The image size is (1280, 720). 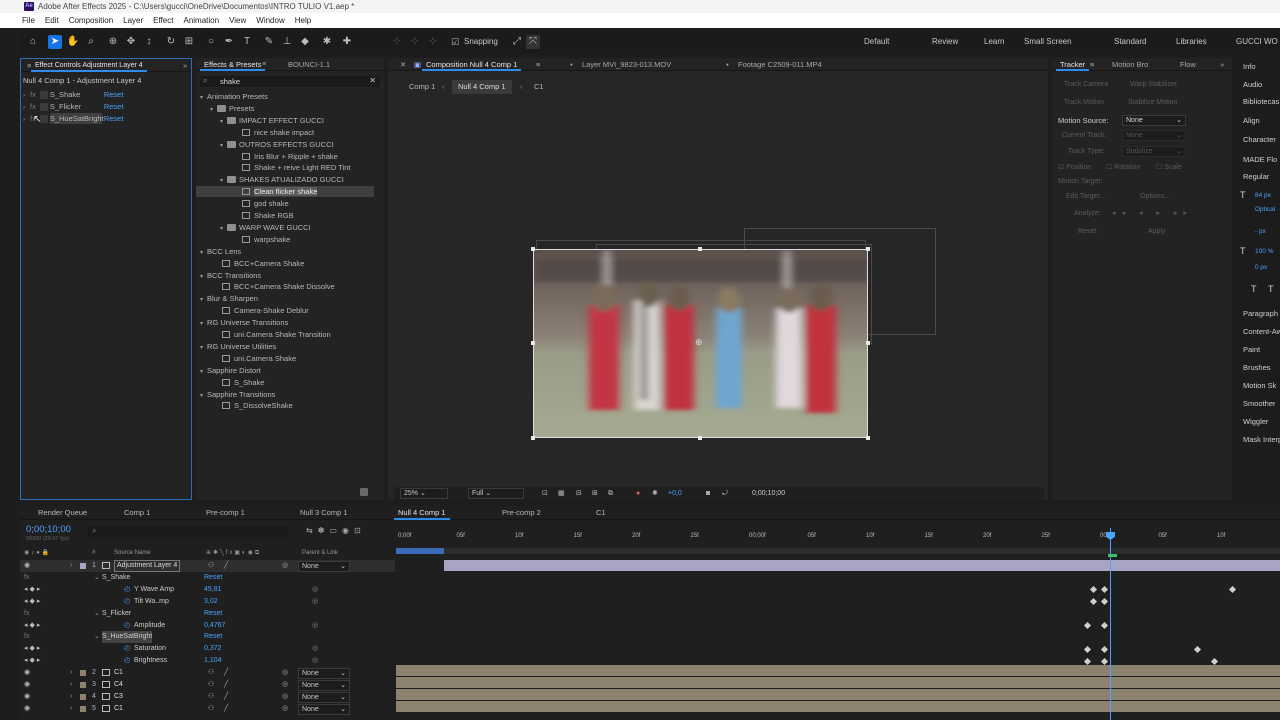 What do you see at coordinates (247, 42) in the screenshot?
I see `type-tool-icon: T` at bounding box center [247, 42].